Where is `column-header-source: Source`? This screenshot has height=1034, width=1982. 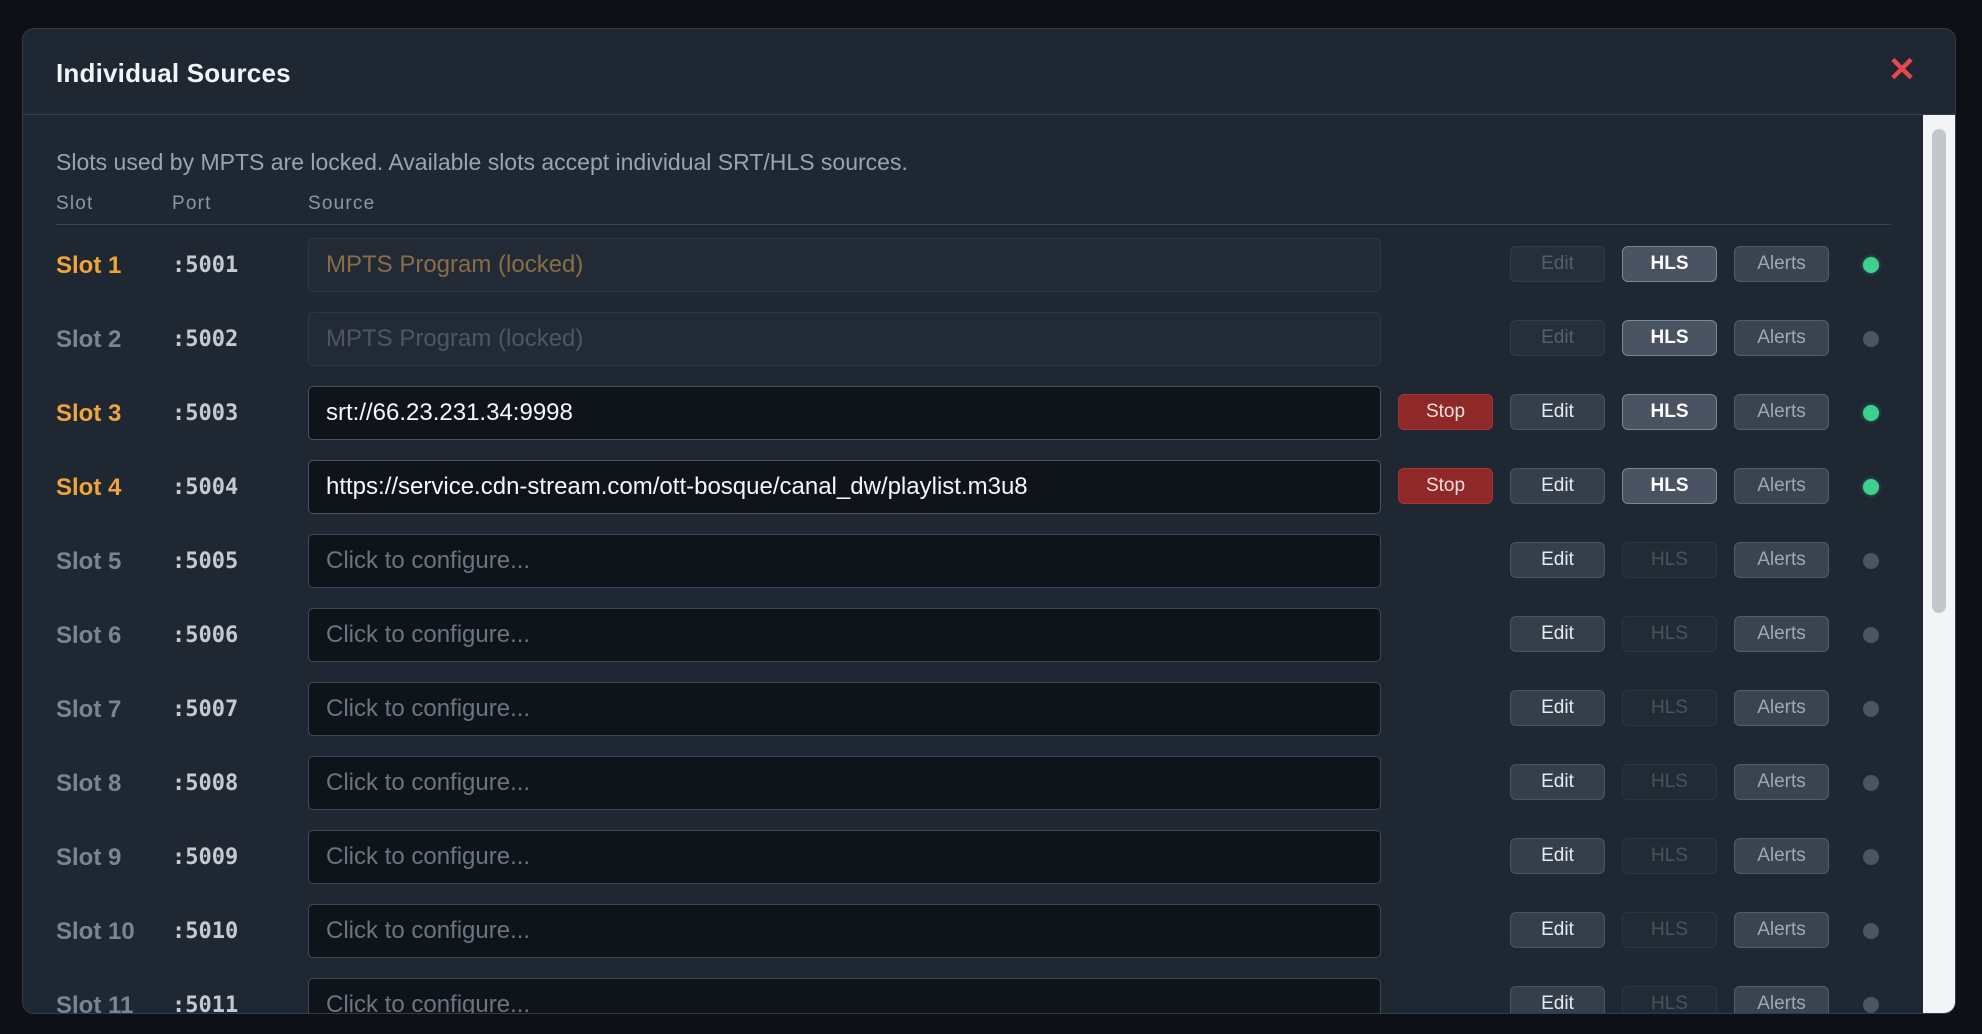 column-header-source: Source is located at coordinates (342, 203).